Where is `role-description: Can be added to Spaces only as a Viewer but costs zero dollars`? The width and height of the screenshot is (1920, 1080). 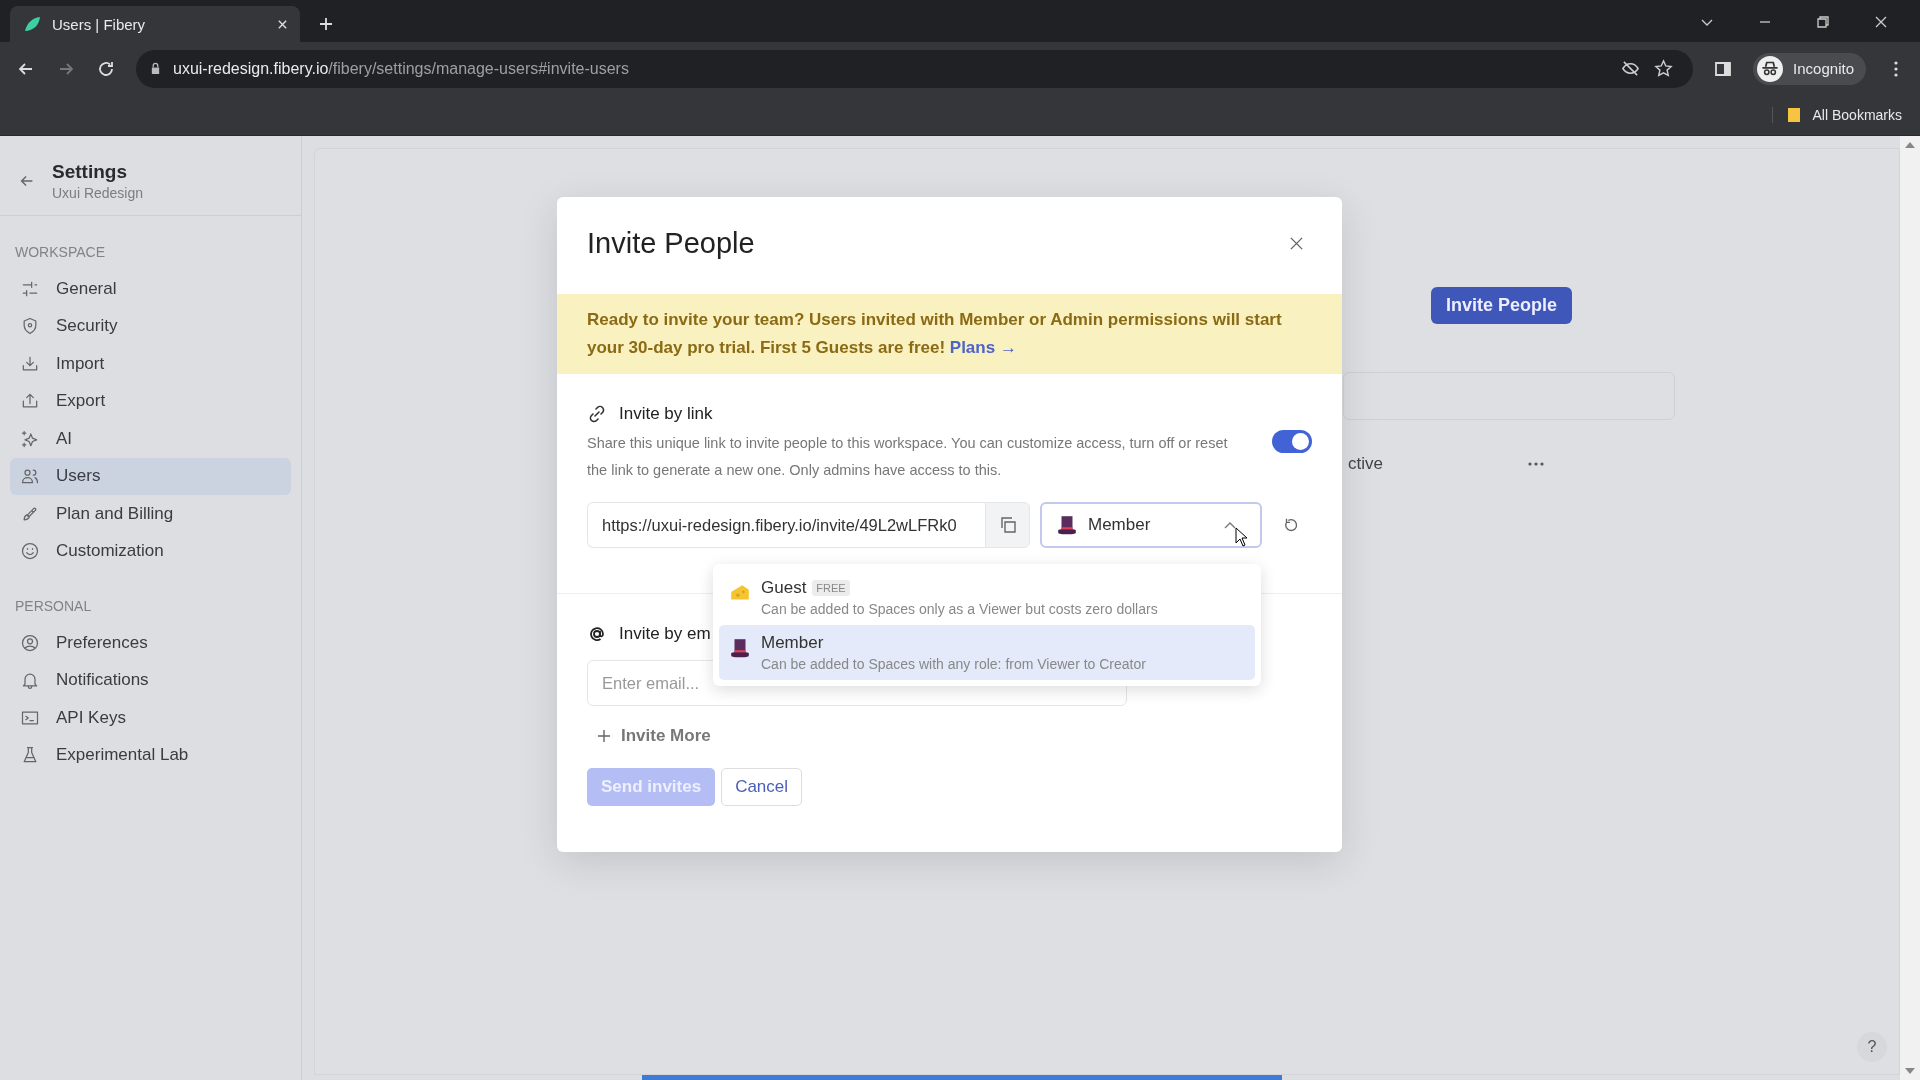 role-description: Can be added to Spaces only as a Viewer but costs zero dollars is located at coordinates (959, 609).